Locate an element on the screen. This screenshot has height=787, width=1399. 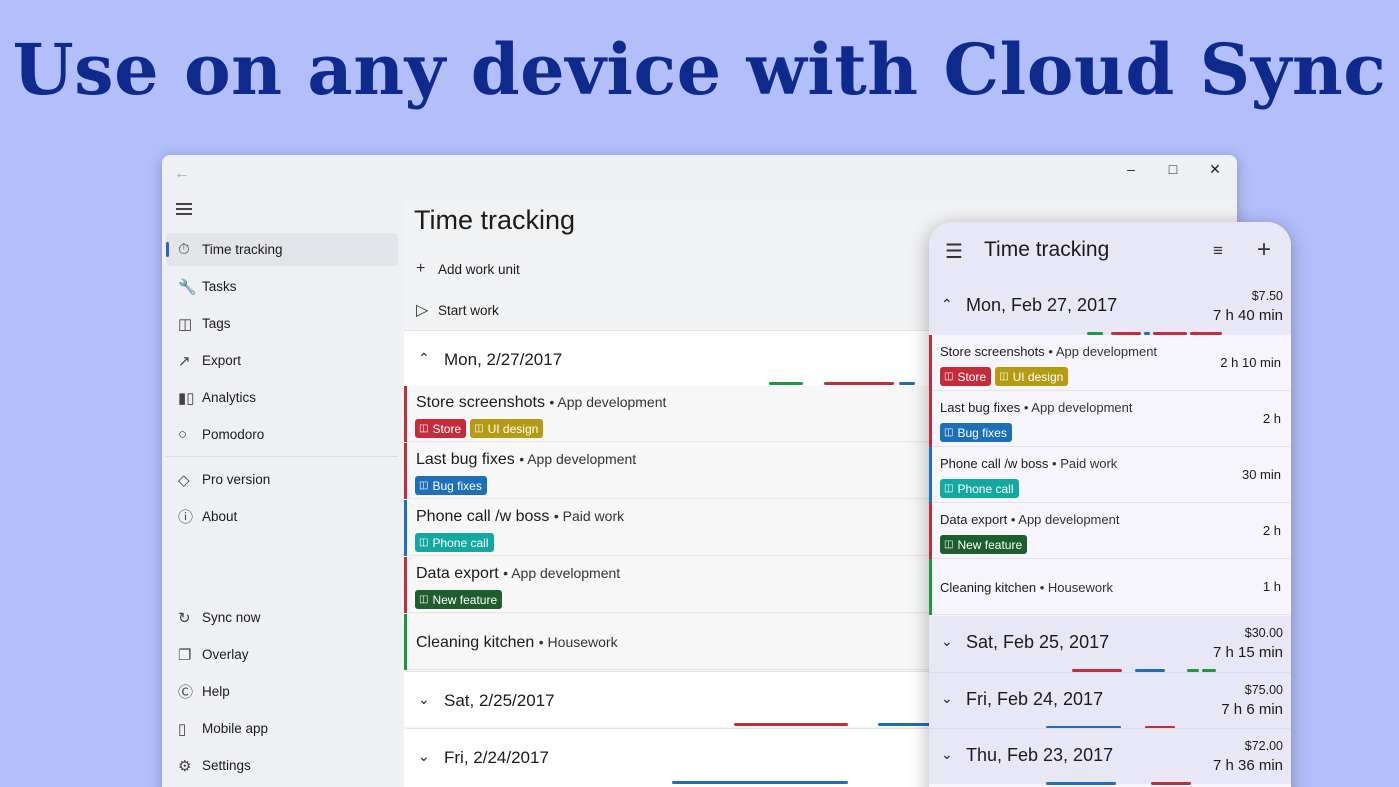
sidebar-divider is located at coordinates (282, 456).